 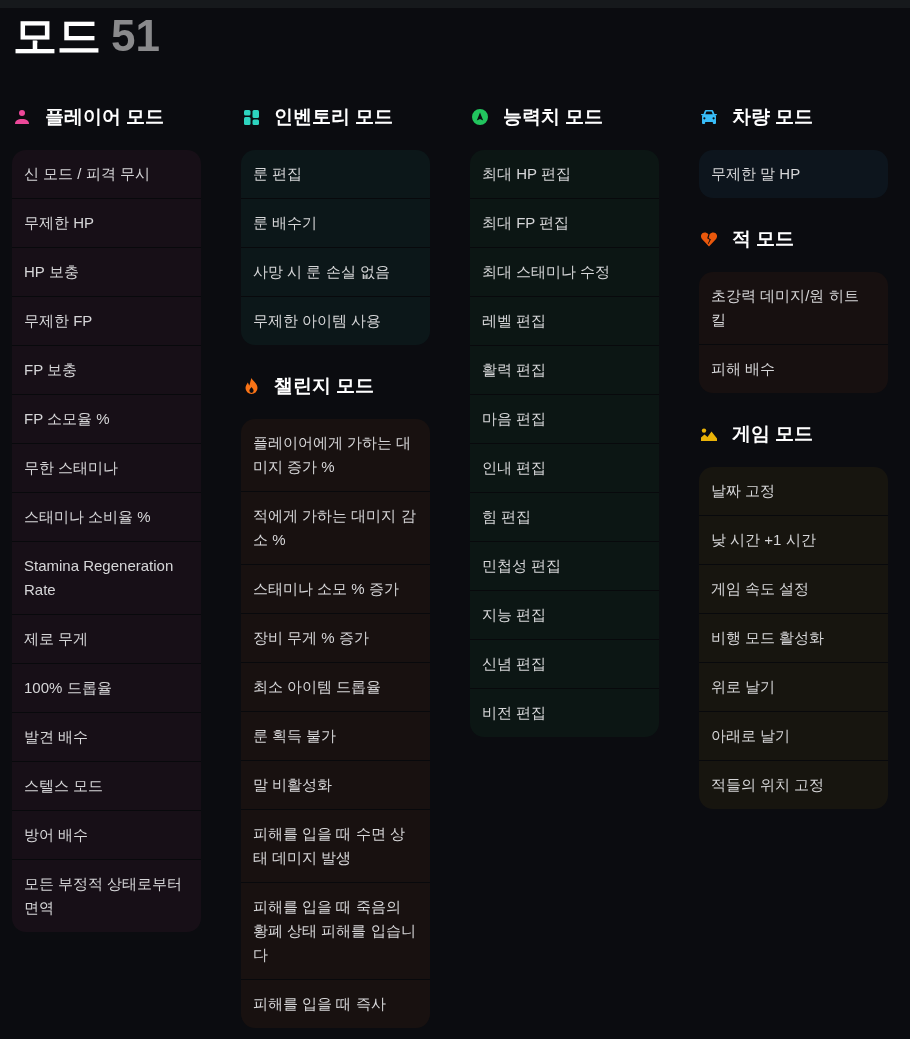 What do you see at coordinates (553, 117) in the screenshot?
I see `section-heading: 능력치 모드` at bounding box center [553, 117].